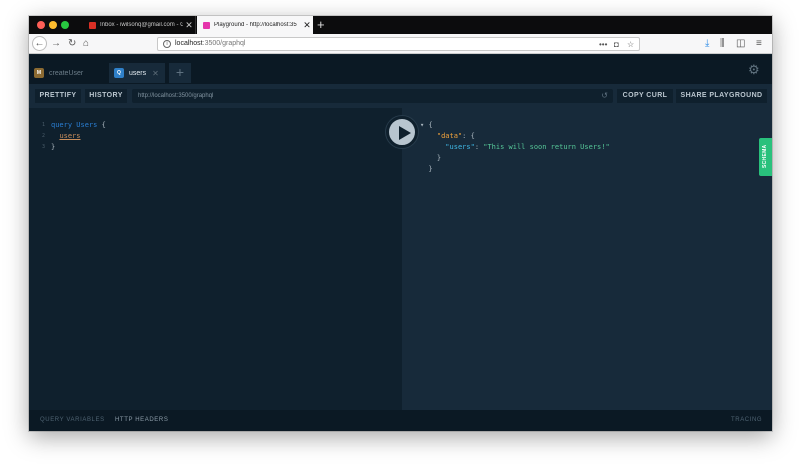  I want to click on schema-tab: SCHEMA, so click(765, 157).